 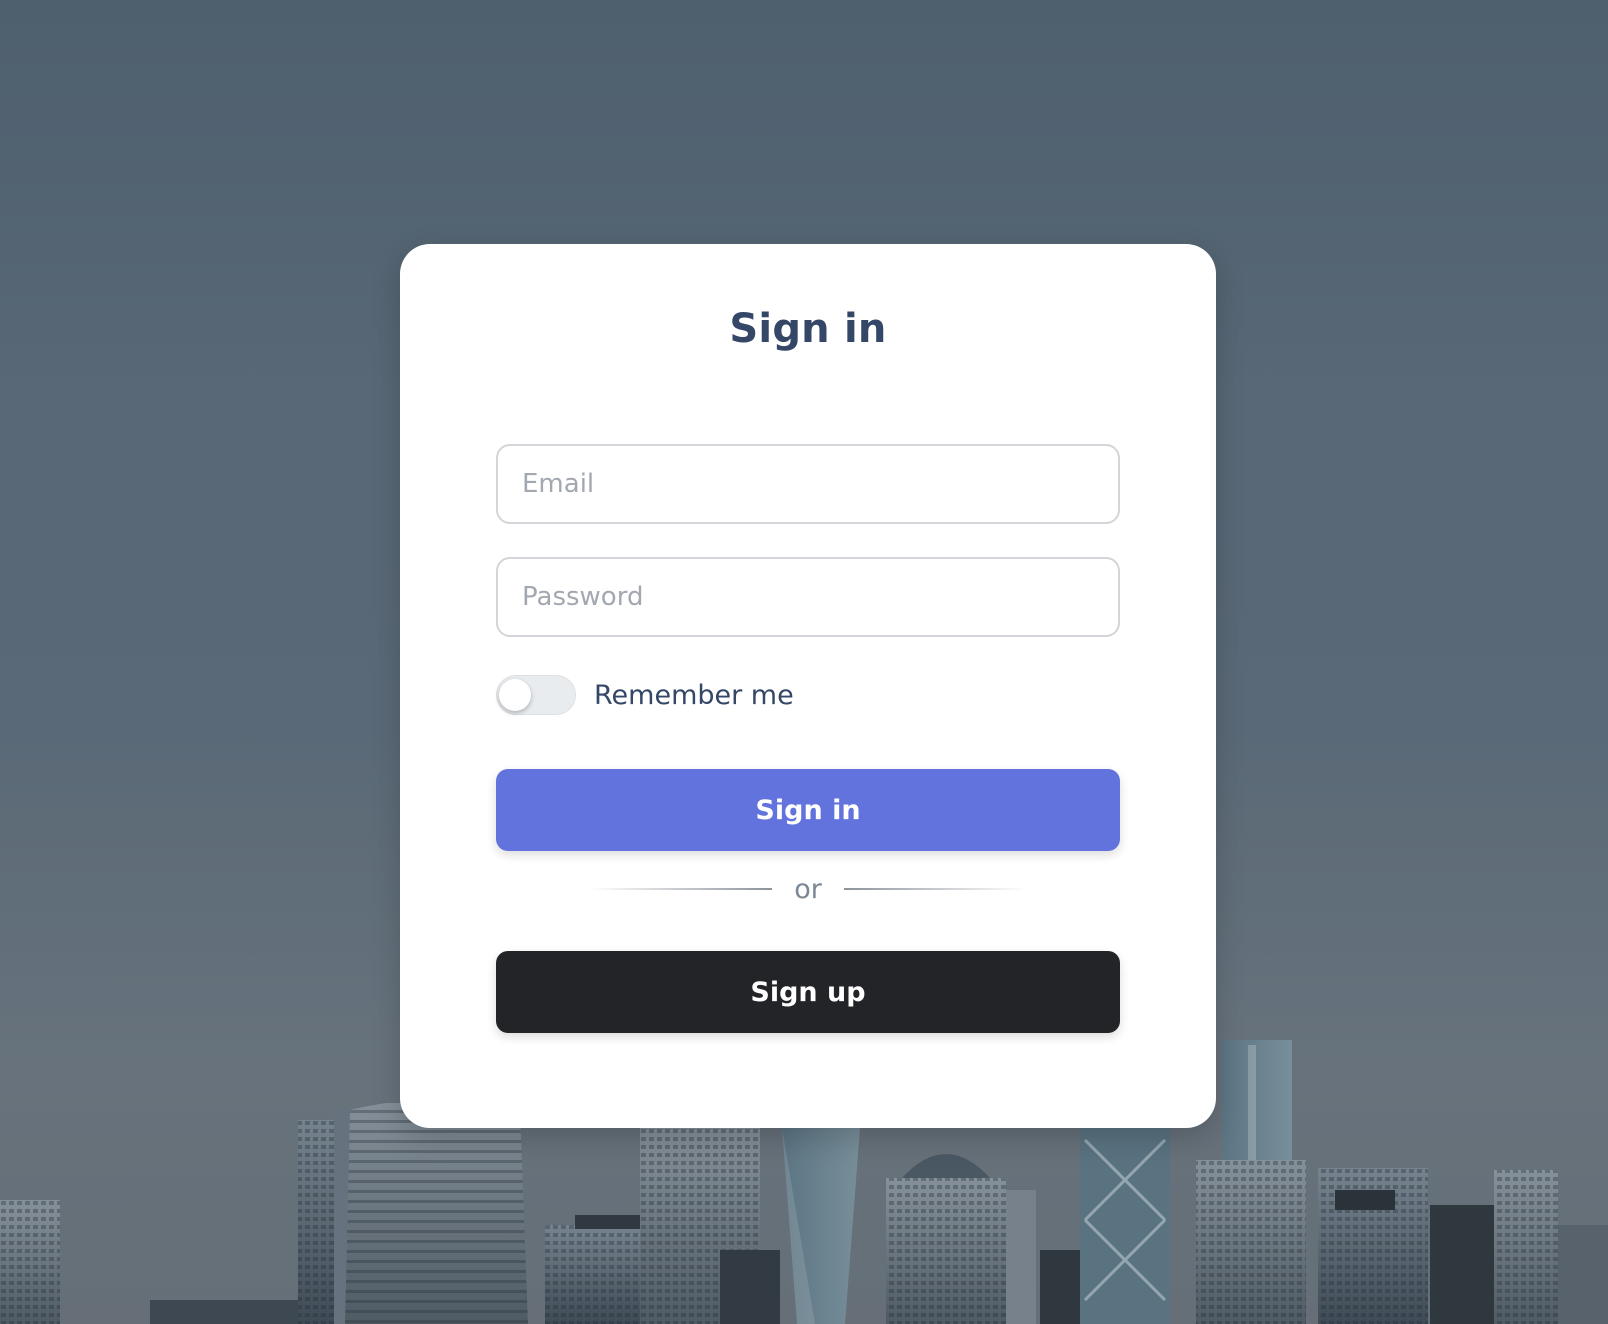 What do you see at coordinates (808, 597) in the screenshot?
I see `password-field` at bounding box center [808, 597].